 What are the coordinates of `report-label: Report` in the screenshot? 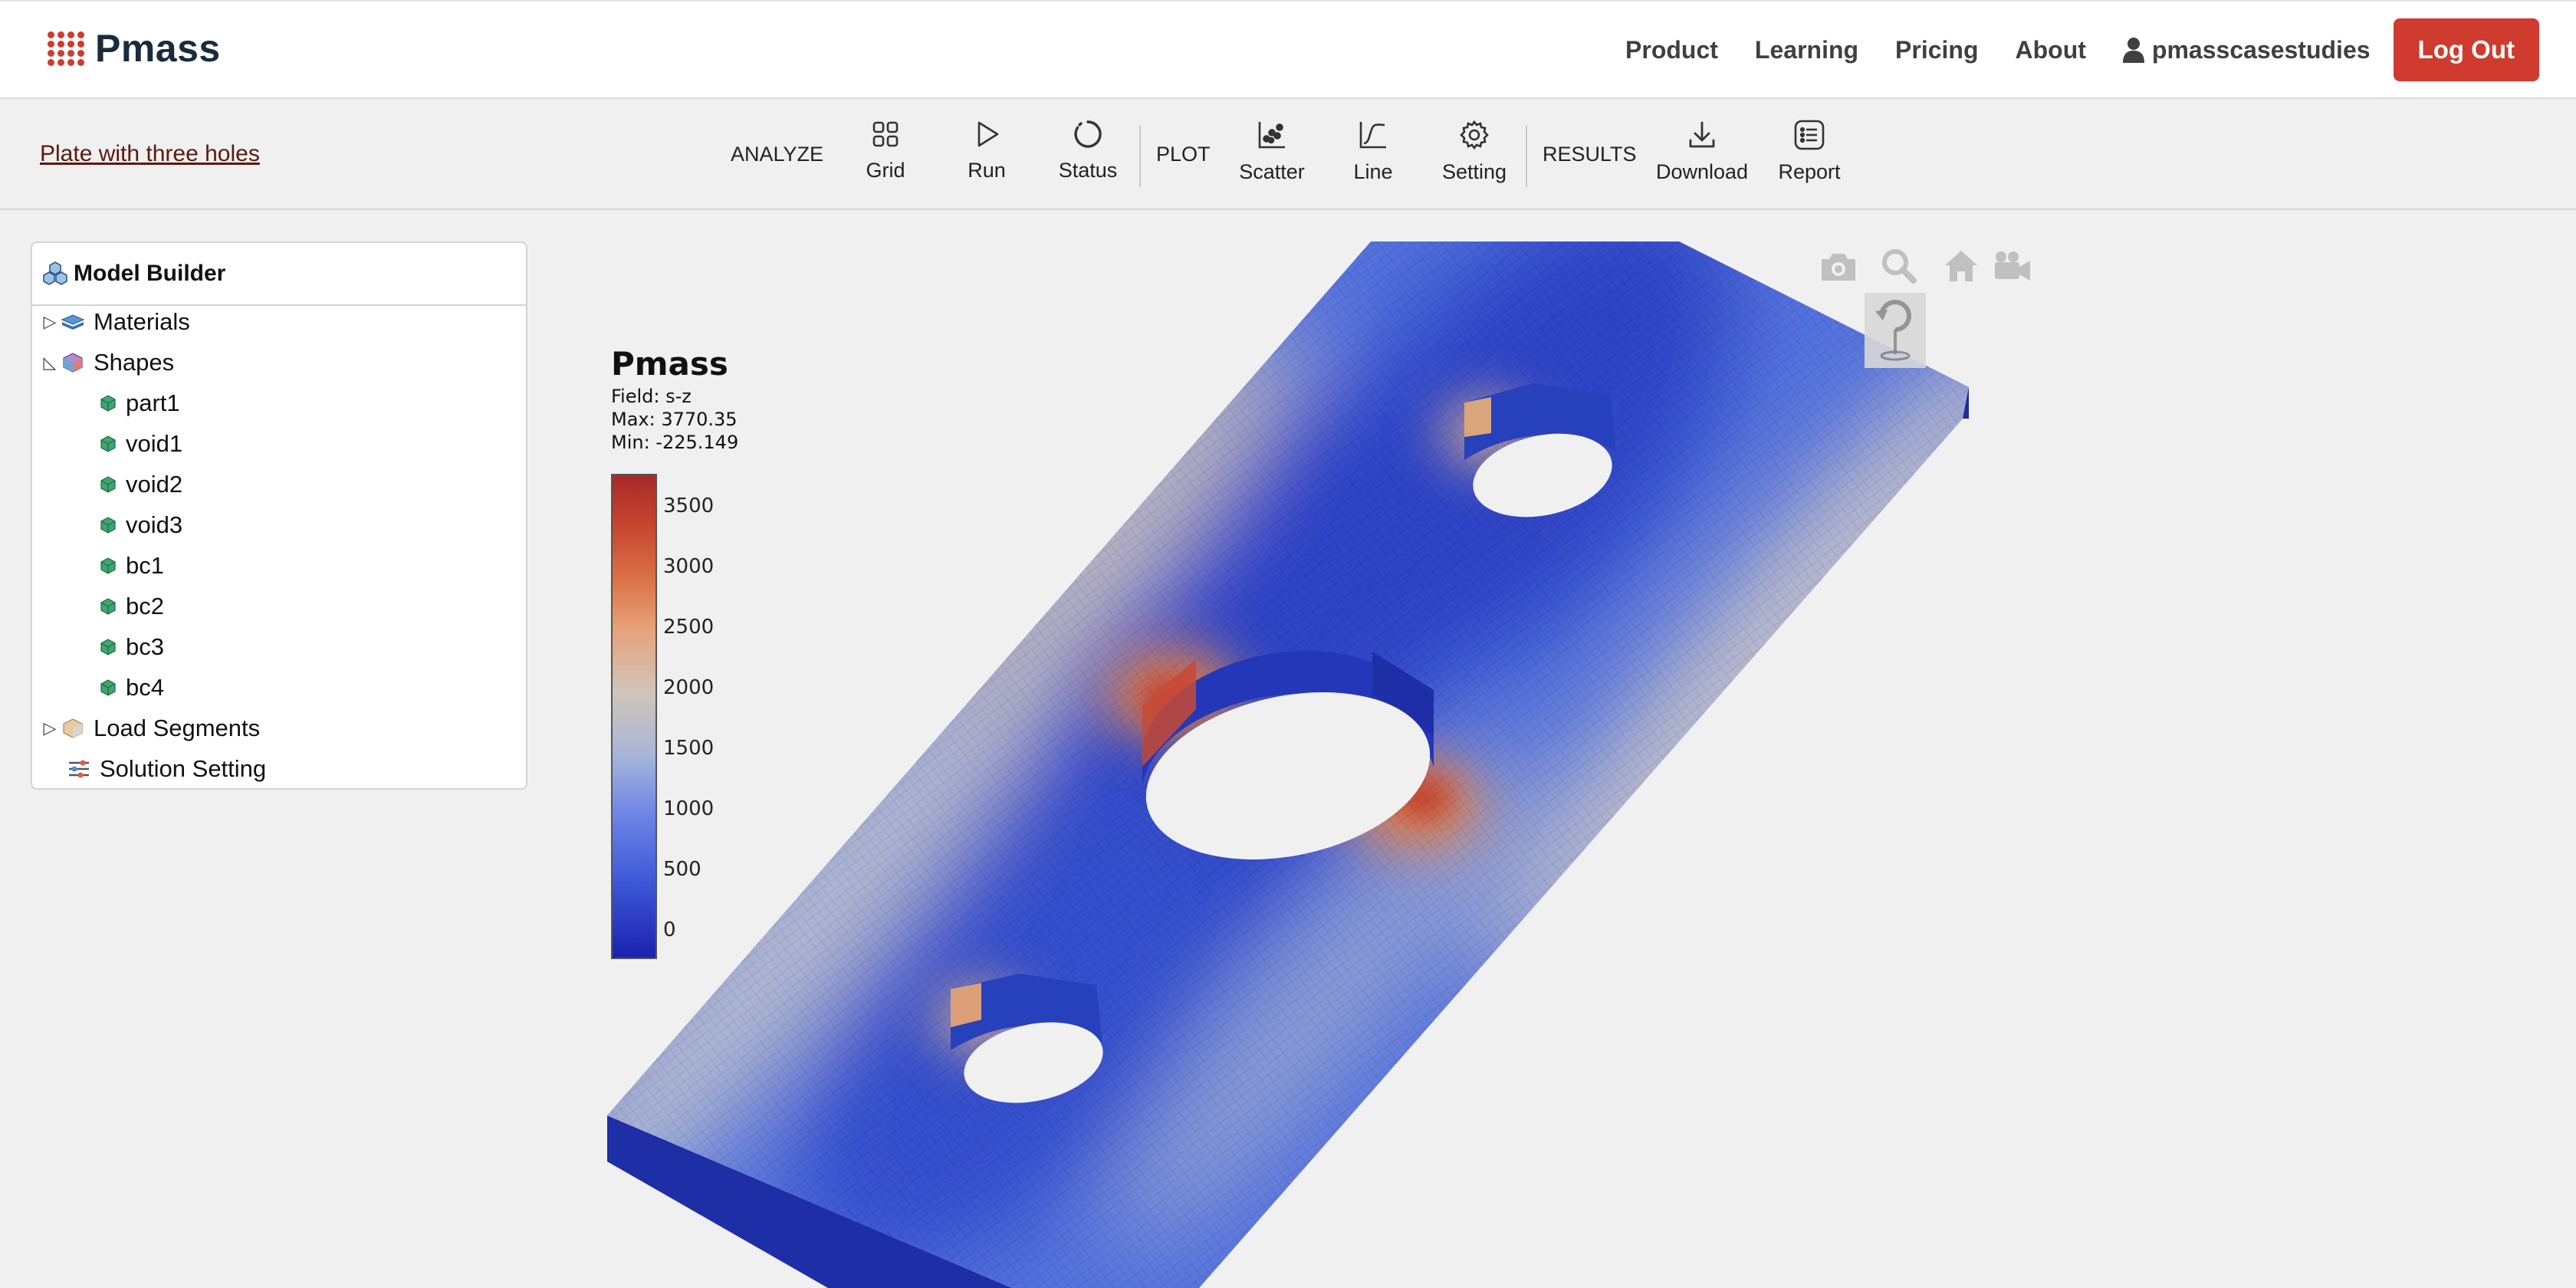 It's located at (1810, 172).